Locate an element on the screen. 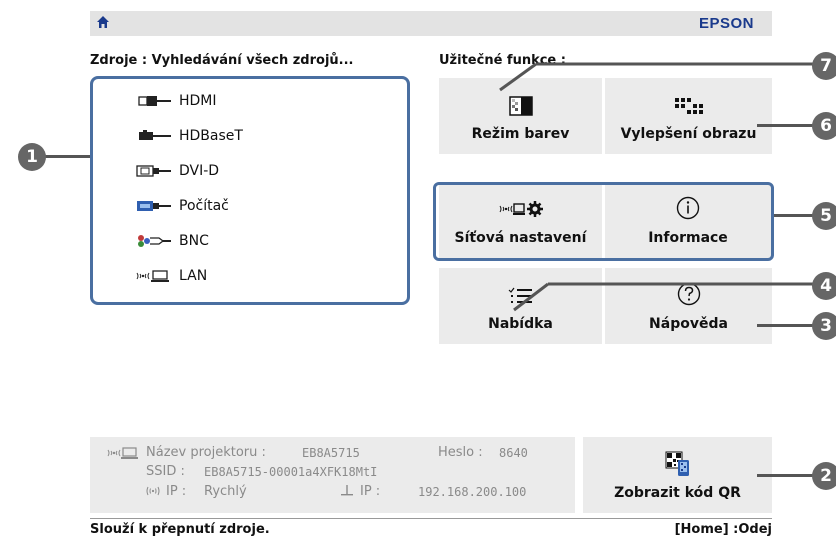 Image resolution: width=836 pixels, height=539 pixels. hdmi-icon is located at coordinates (154, 101).